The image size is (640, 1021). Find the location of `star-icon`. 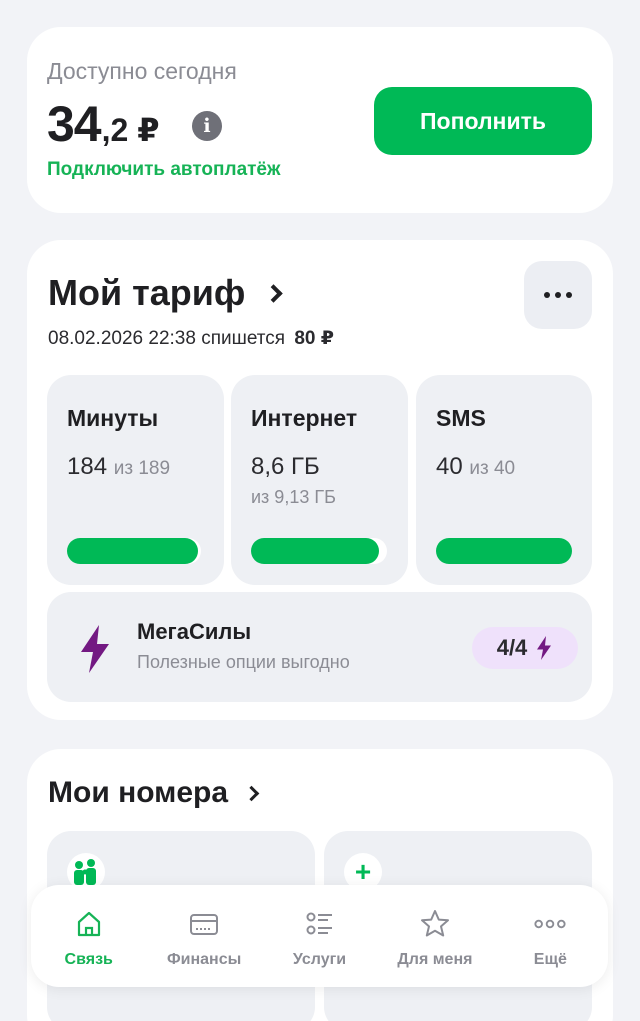

star-icon is located at coordinates (435, 924).